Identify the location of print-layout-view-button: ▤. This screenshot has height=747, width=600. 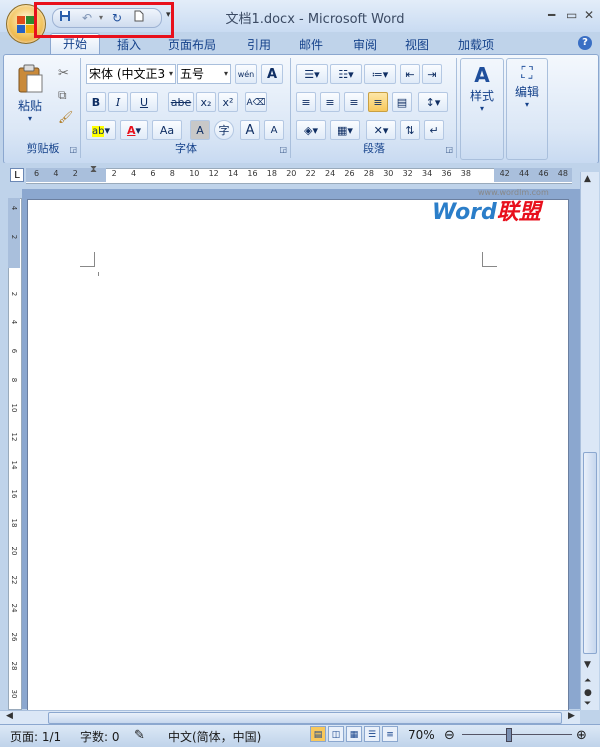
(318, 734).